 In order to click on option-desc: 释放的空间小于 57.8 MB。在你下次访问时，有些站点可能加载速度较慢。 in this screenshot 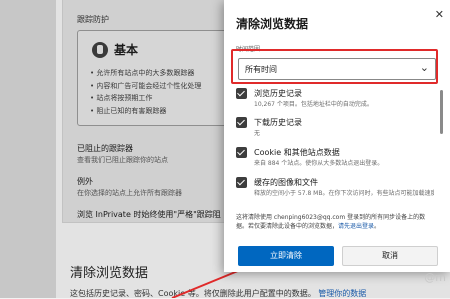, I will do `click(344, 193)`.